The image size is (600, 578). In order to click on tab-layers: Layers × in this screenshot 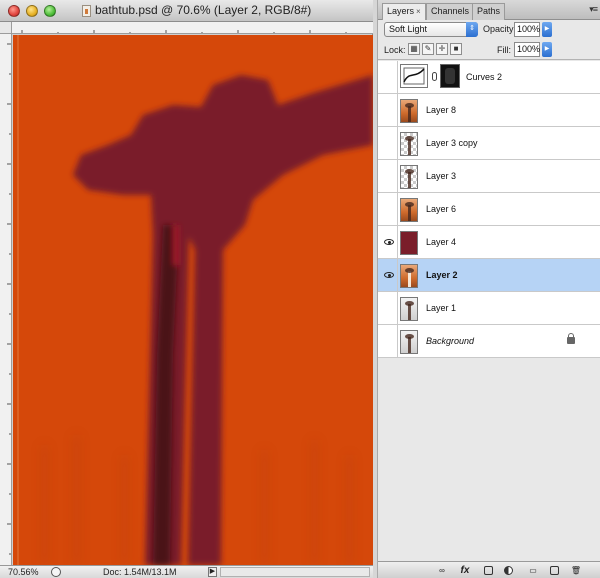, I will do `click(404, 11)`.